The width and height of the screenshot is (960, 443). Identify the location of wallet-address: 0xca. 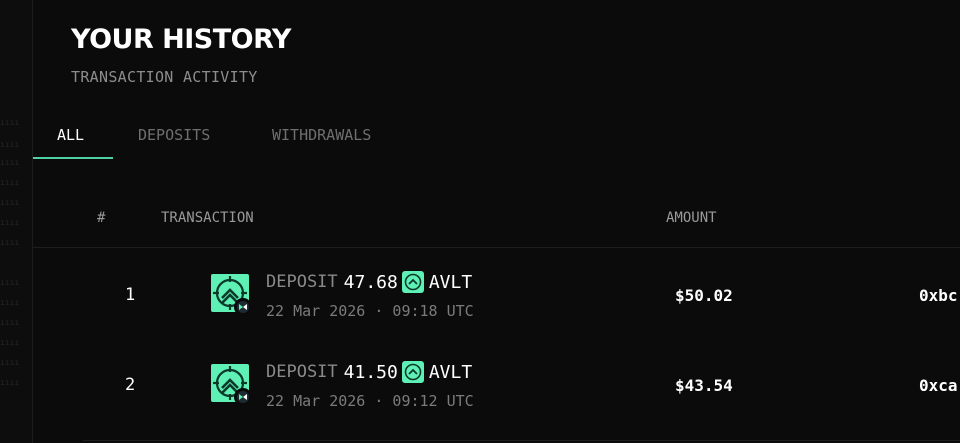
(938, 385).